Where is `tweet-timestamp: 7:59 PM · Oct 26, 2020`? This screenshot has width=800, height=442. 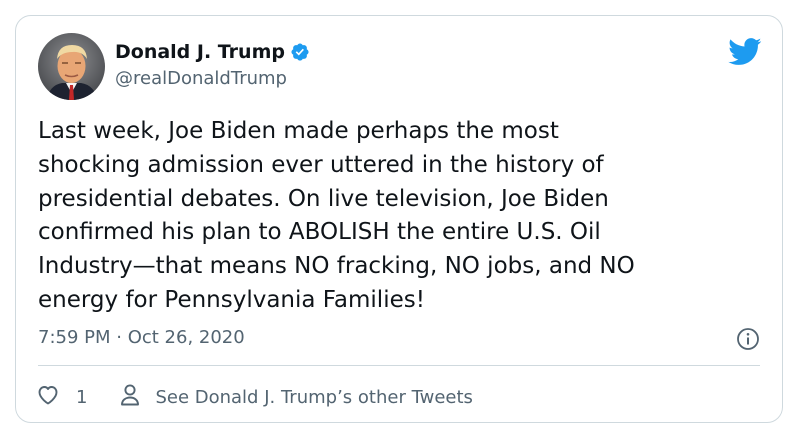 tweet-timestamp: 7:59 PM · Oct 26, 2020 is located at coordinates (141, 337).